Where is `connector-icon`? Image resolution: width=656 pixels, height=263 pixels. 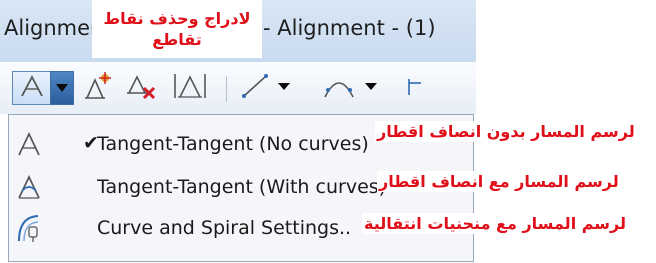
connector-icon is located at coordinates (414, 88).